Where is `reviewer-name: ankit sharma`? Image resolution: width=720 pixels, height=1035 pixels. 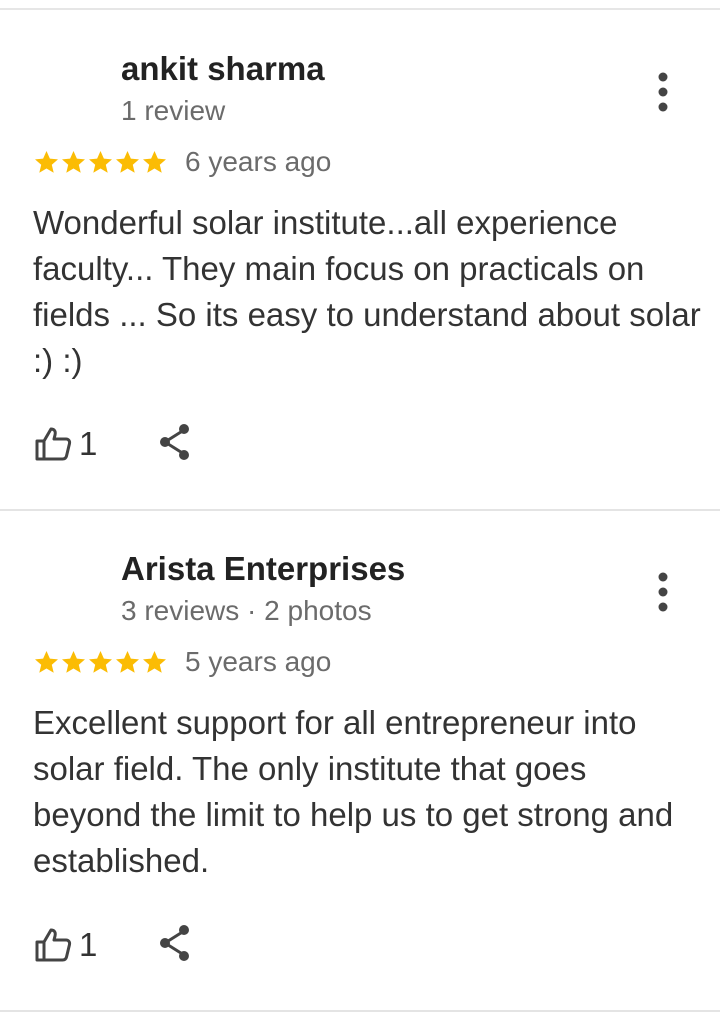
reviewer-name: ankit sharma is located at coordinates (223, 69).